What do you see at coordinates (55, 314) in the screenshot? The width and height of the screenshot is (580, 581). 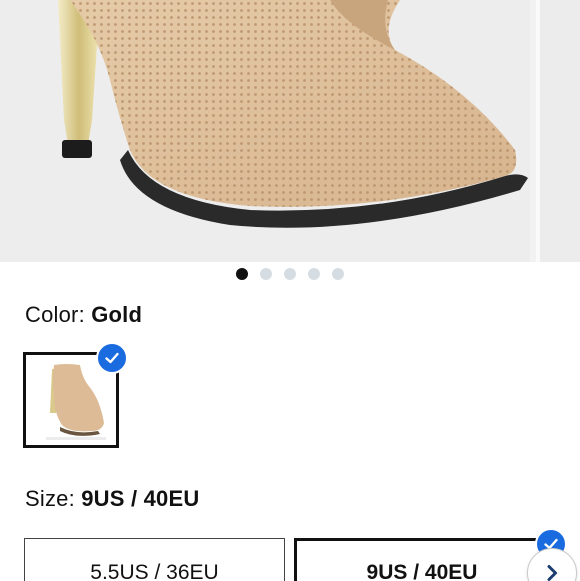 I see `color-label: Color:` at bounding box center [55, 314].